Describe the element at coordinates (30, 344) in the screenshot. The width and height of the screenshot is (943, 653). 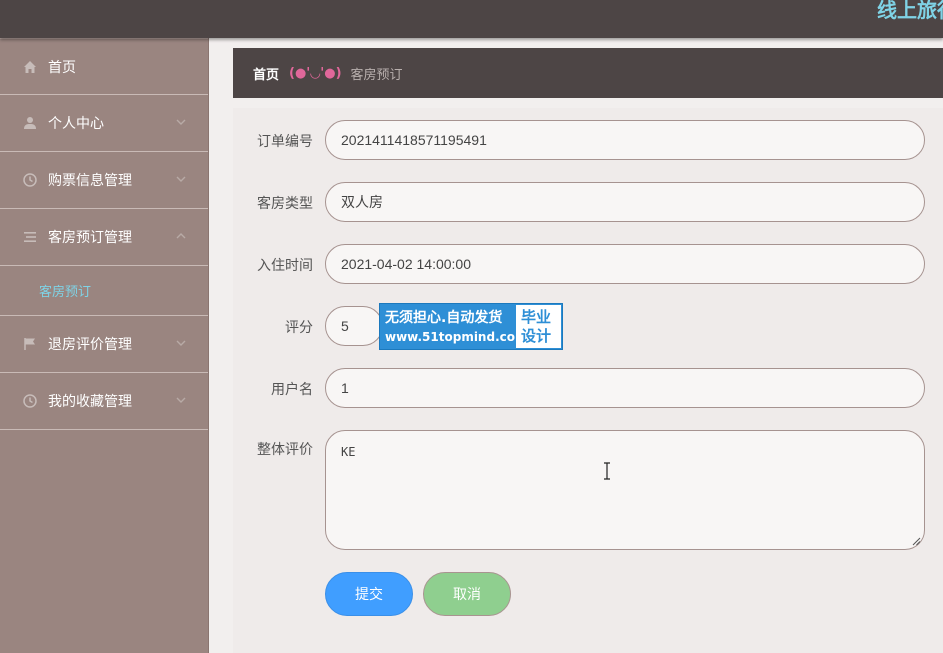
I see `flag-icon` at that location.